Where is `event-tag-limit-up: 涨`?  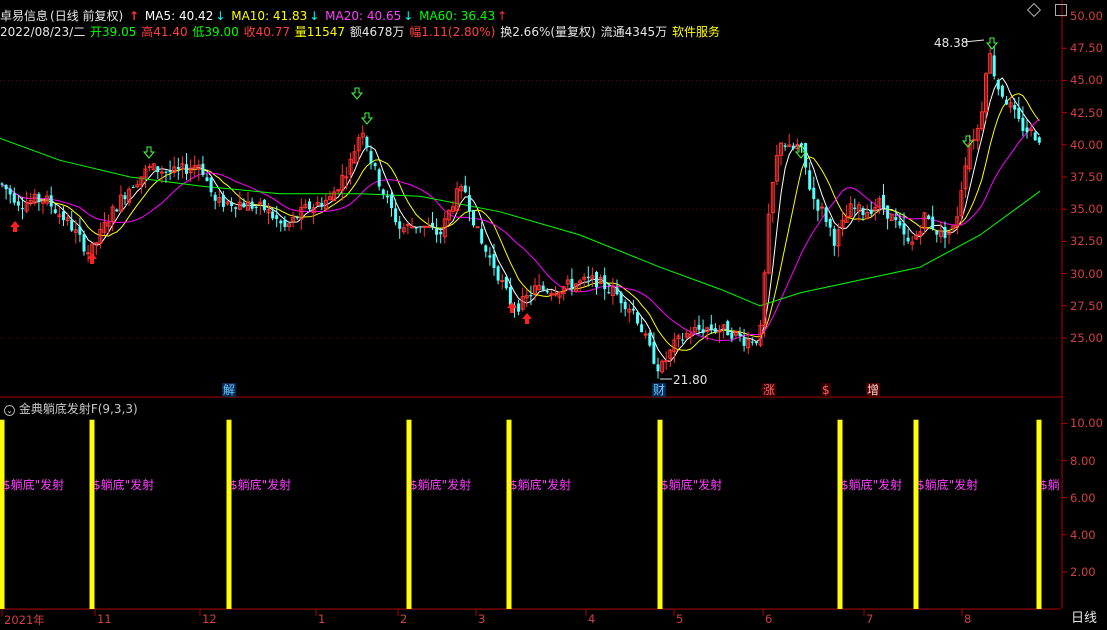 event-tag-limit-up: 涨 is located at coordinates (769, 390).